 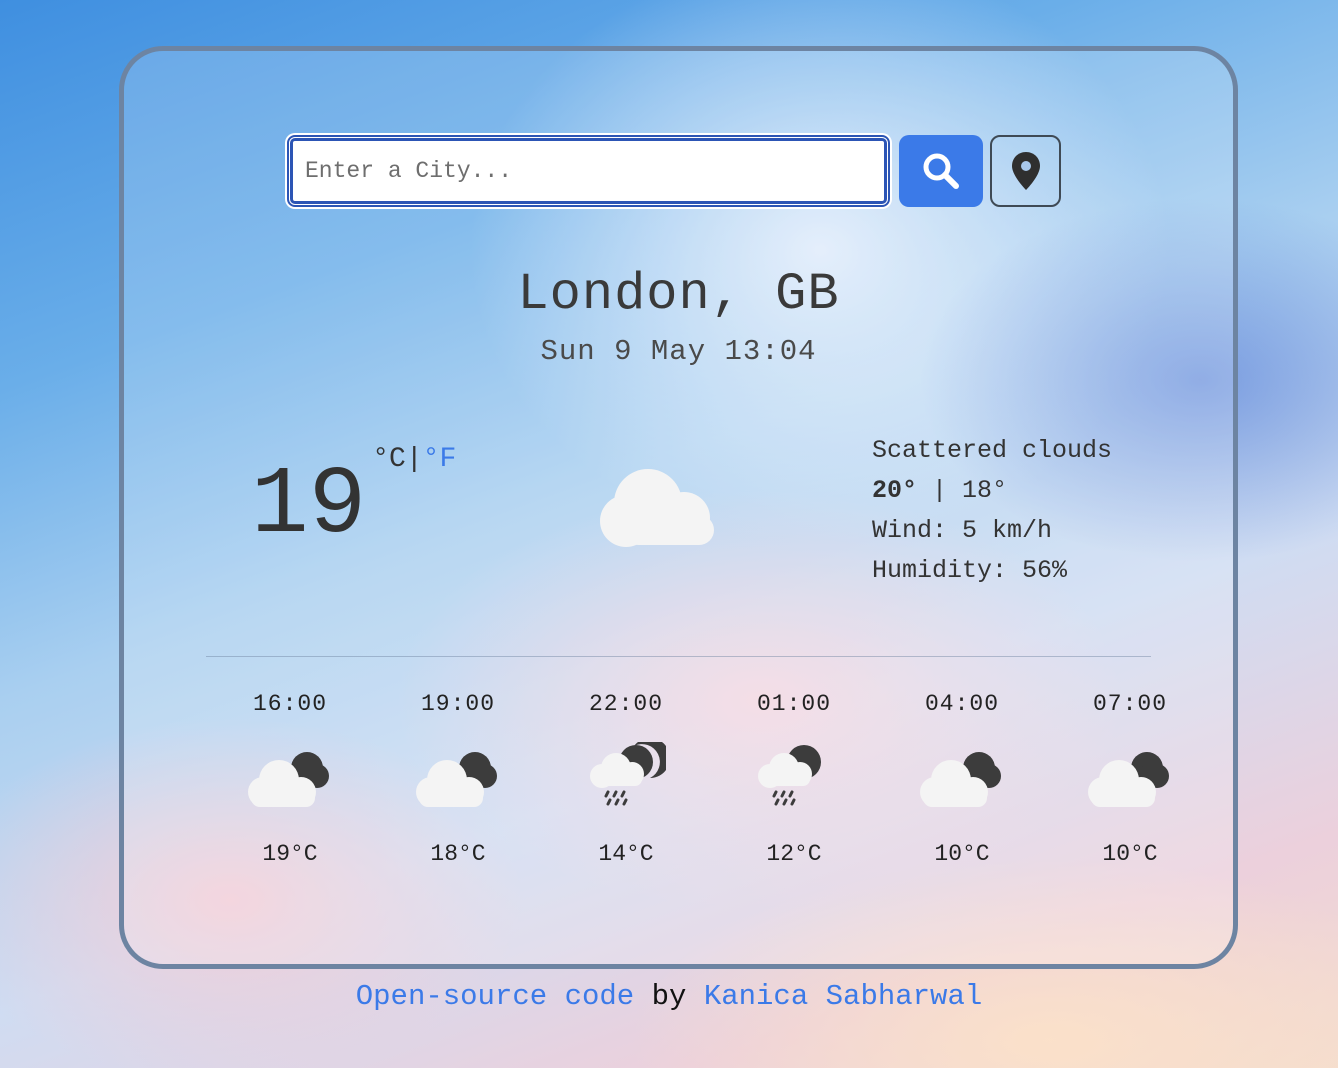 I want to click on high-low: 20° | 18°, so click(x=992, y=491).